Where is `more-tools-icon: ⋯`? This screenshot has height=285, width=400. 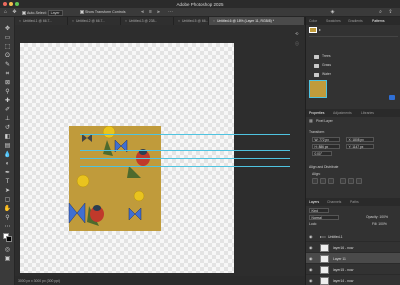 more-tools-icon: ⋯ is located at coordinates (8, 227).